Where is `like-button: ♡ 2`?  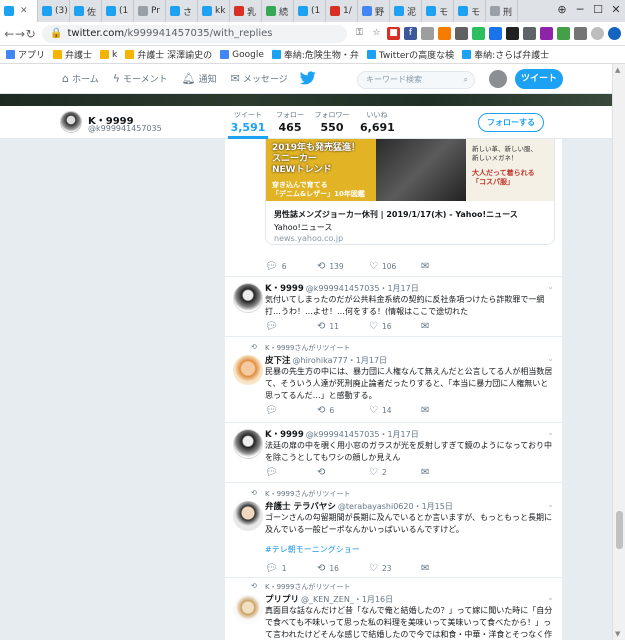 like-button: ♡ 2 is located at coordinates (395, 472).